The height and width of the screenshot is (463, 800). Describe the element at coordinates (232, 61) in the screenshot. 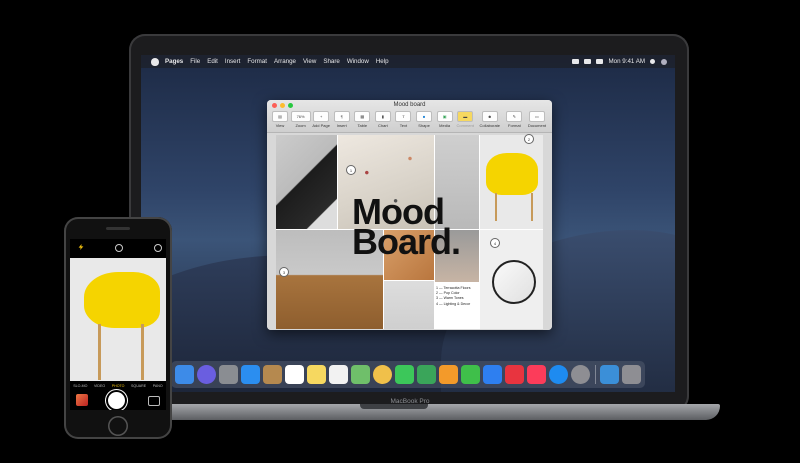

I see `menu-insert: Insert` at that location.